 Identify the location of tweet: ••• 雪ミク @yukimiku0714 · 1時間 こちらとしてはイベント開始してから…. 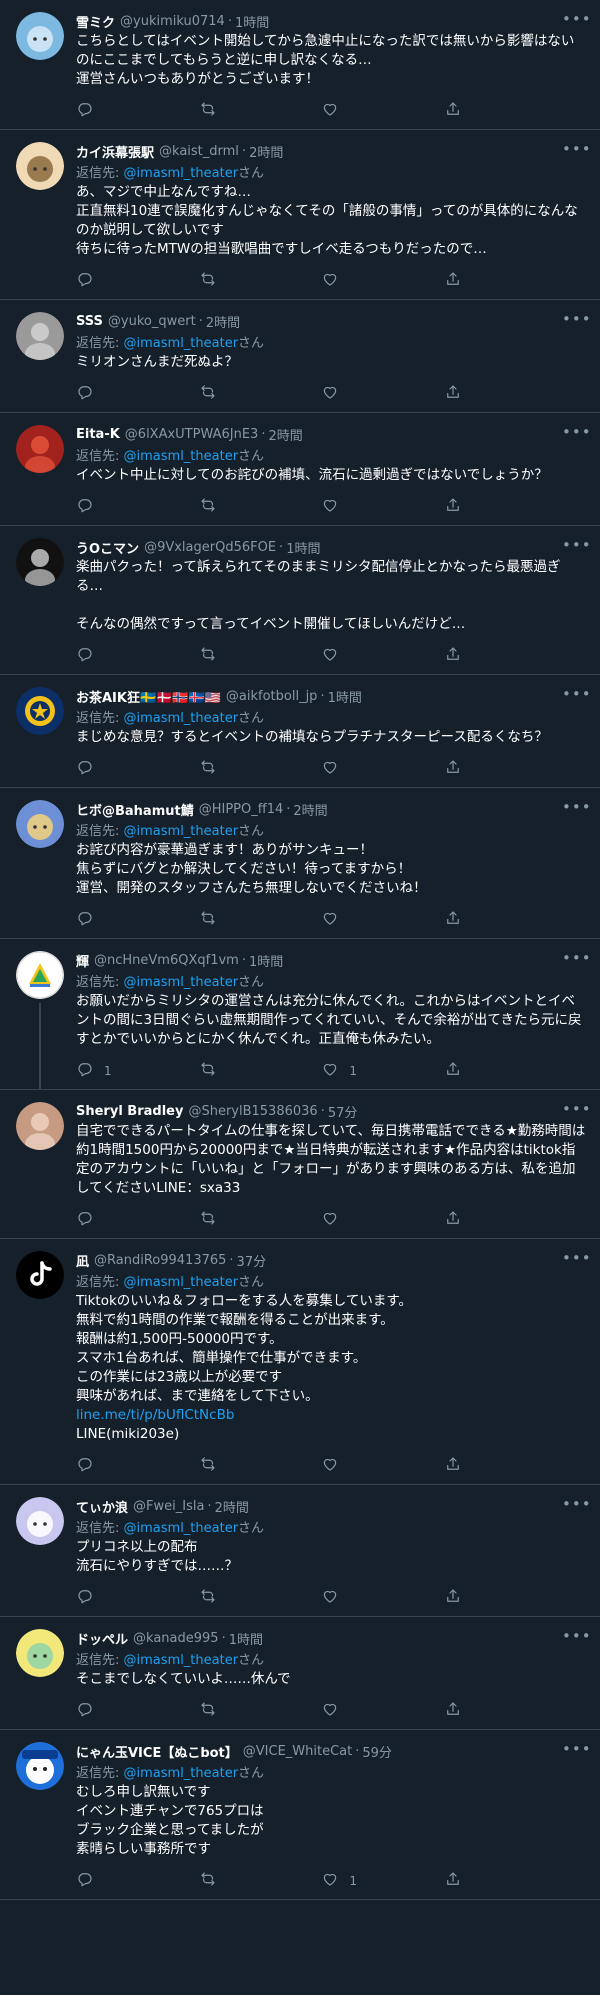
(300, 65).